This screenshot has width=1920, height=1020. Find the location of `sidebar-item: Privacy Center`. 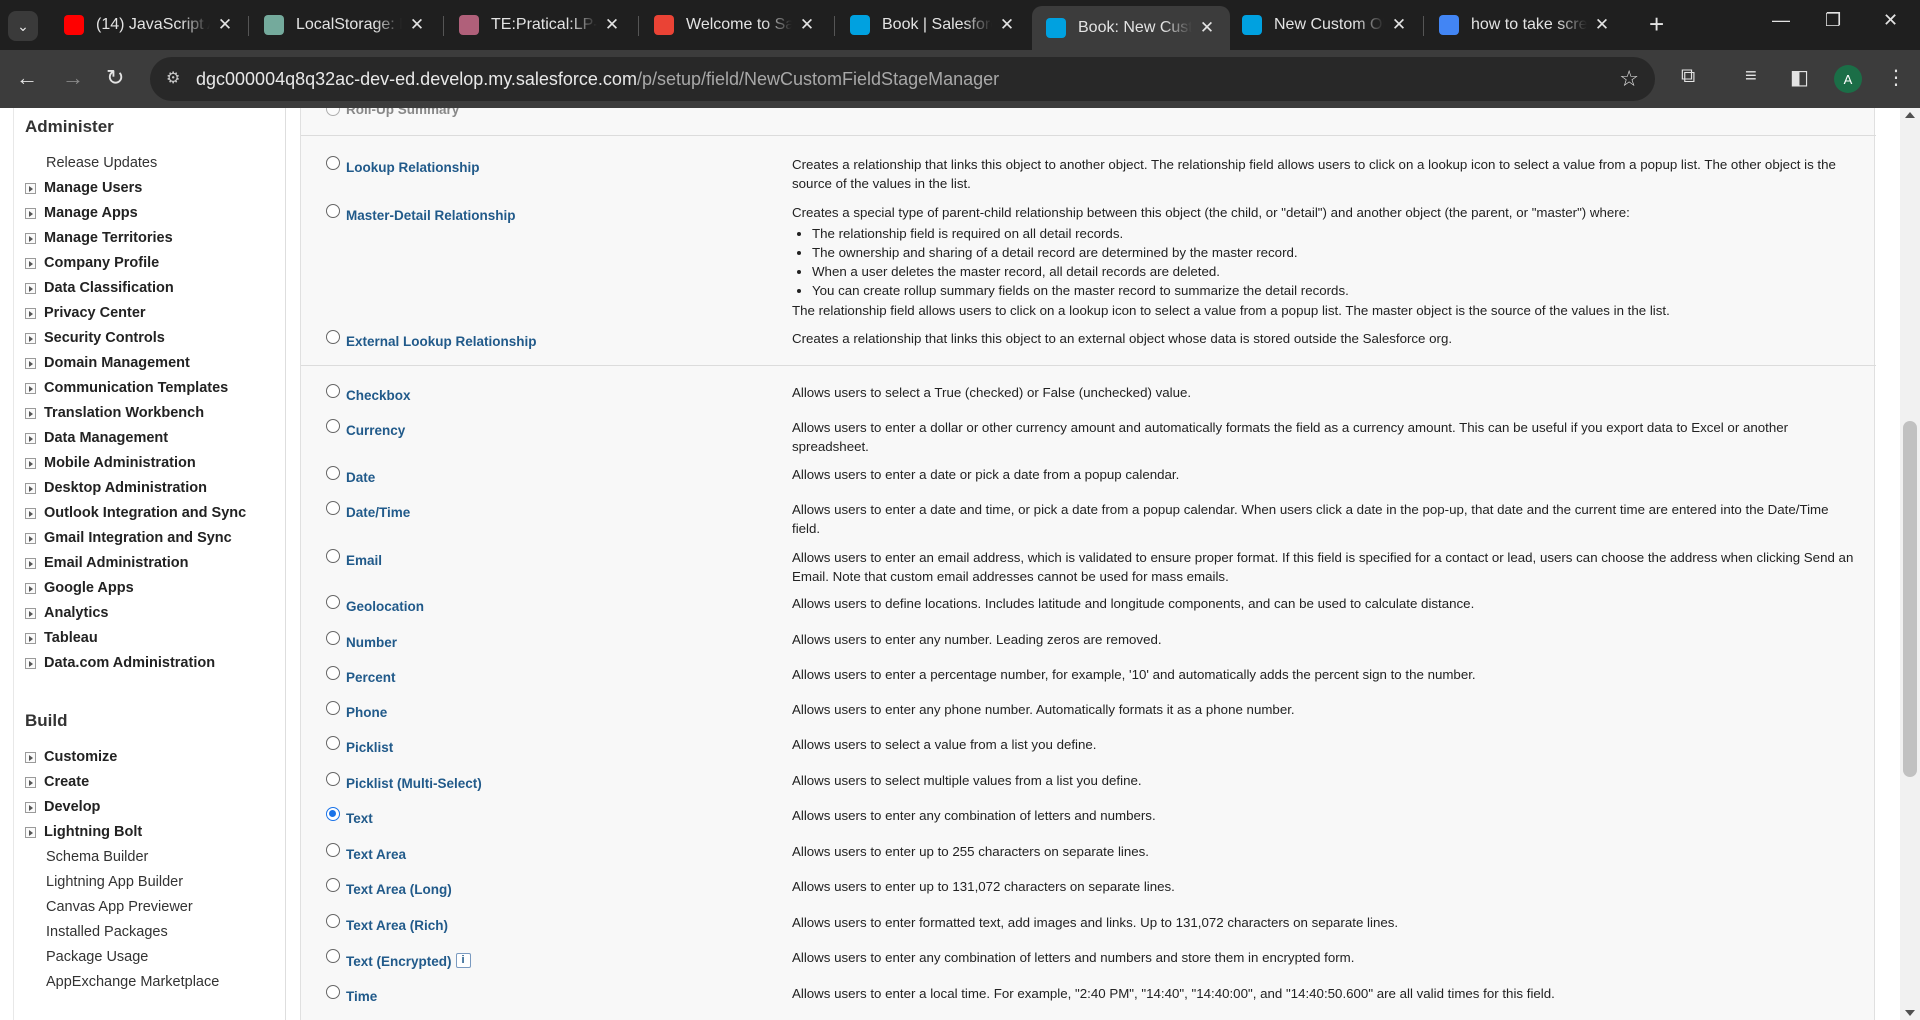

sidebar-item: Privacy Center is located at coordinates (85, 313).